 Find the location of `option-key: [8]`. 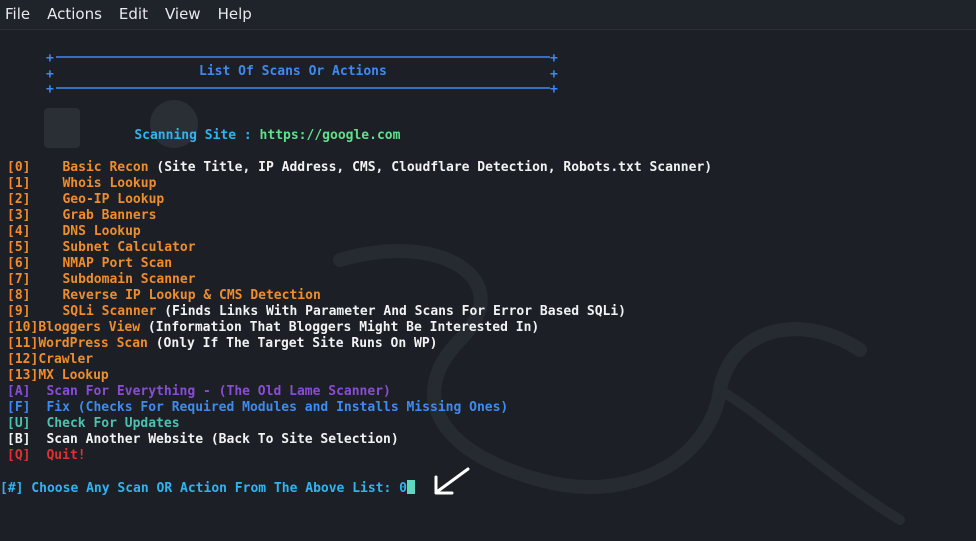

option-key: [8] is located at coordinates (19, 295).